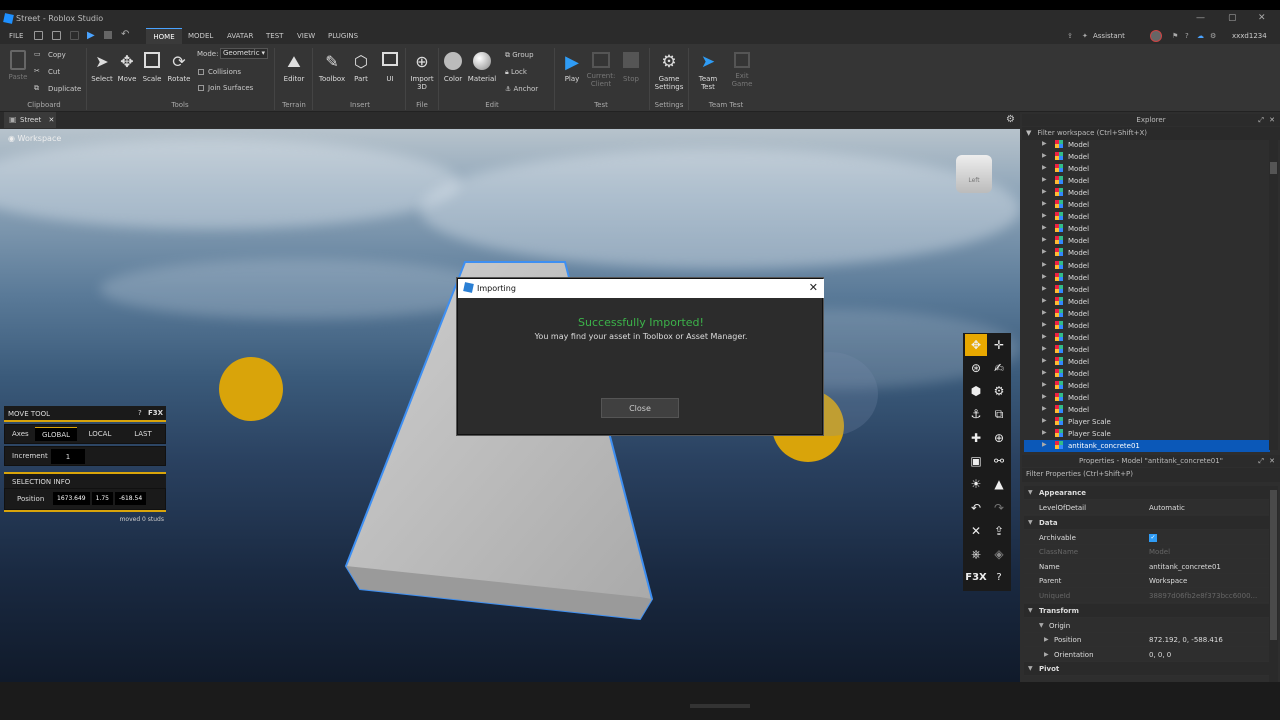 This screenshot has height=720, width=1280. What do you see at coordinates (1010, 119) in the screenshot?
I see `viewport-settings-icon: ⚙` at bounding box center [1010, 119].